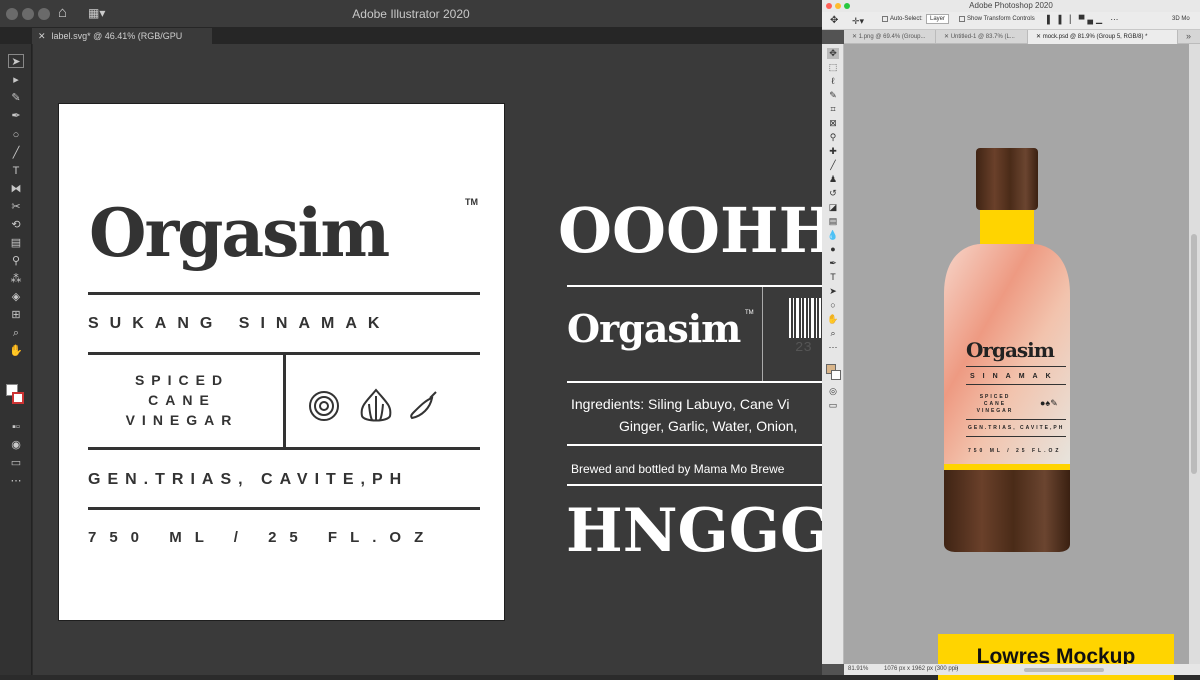 The height and width of the screenshot is (680, 1200). I want to click on marquee-tool-icon: ⬚, so click(833, 67).